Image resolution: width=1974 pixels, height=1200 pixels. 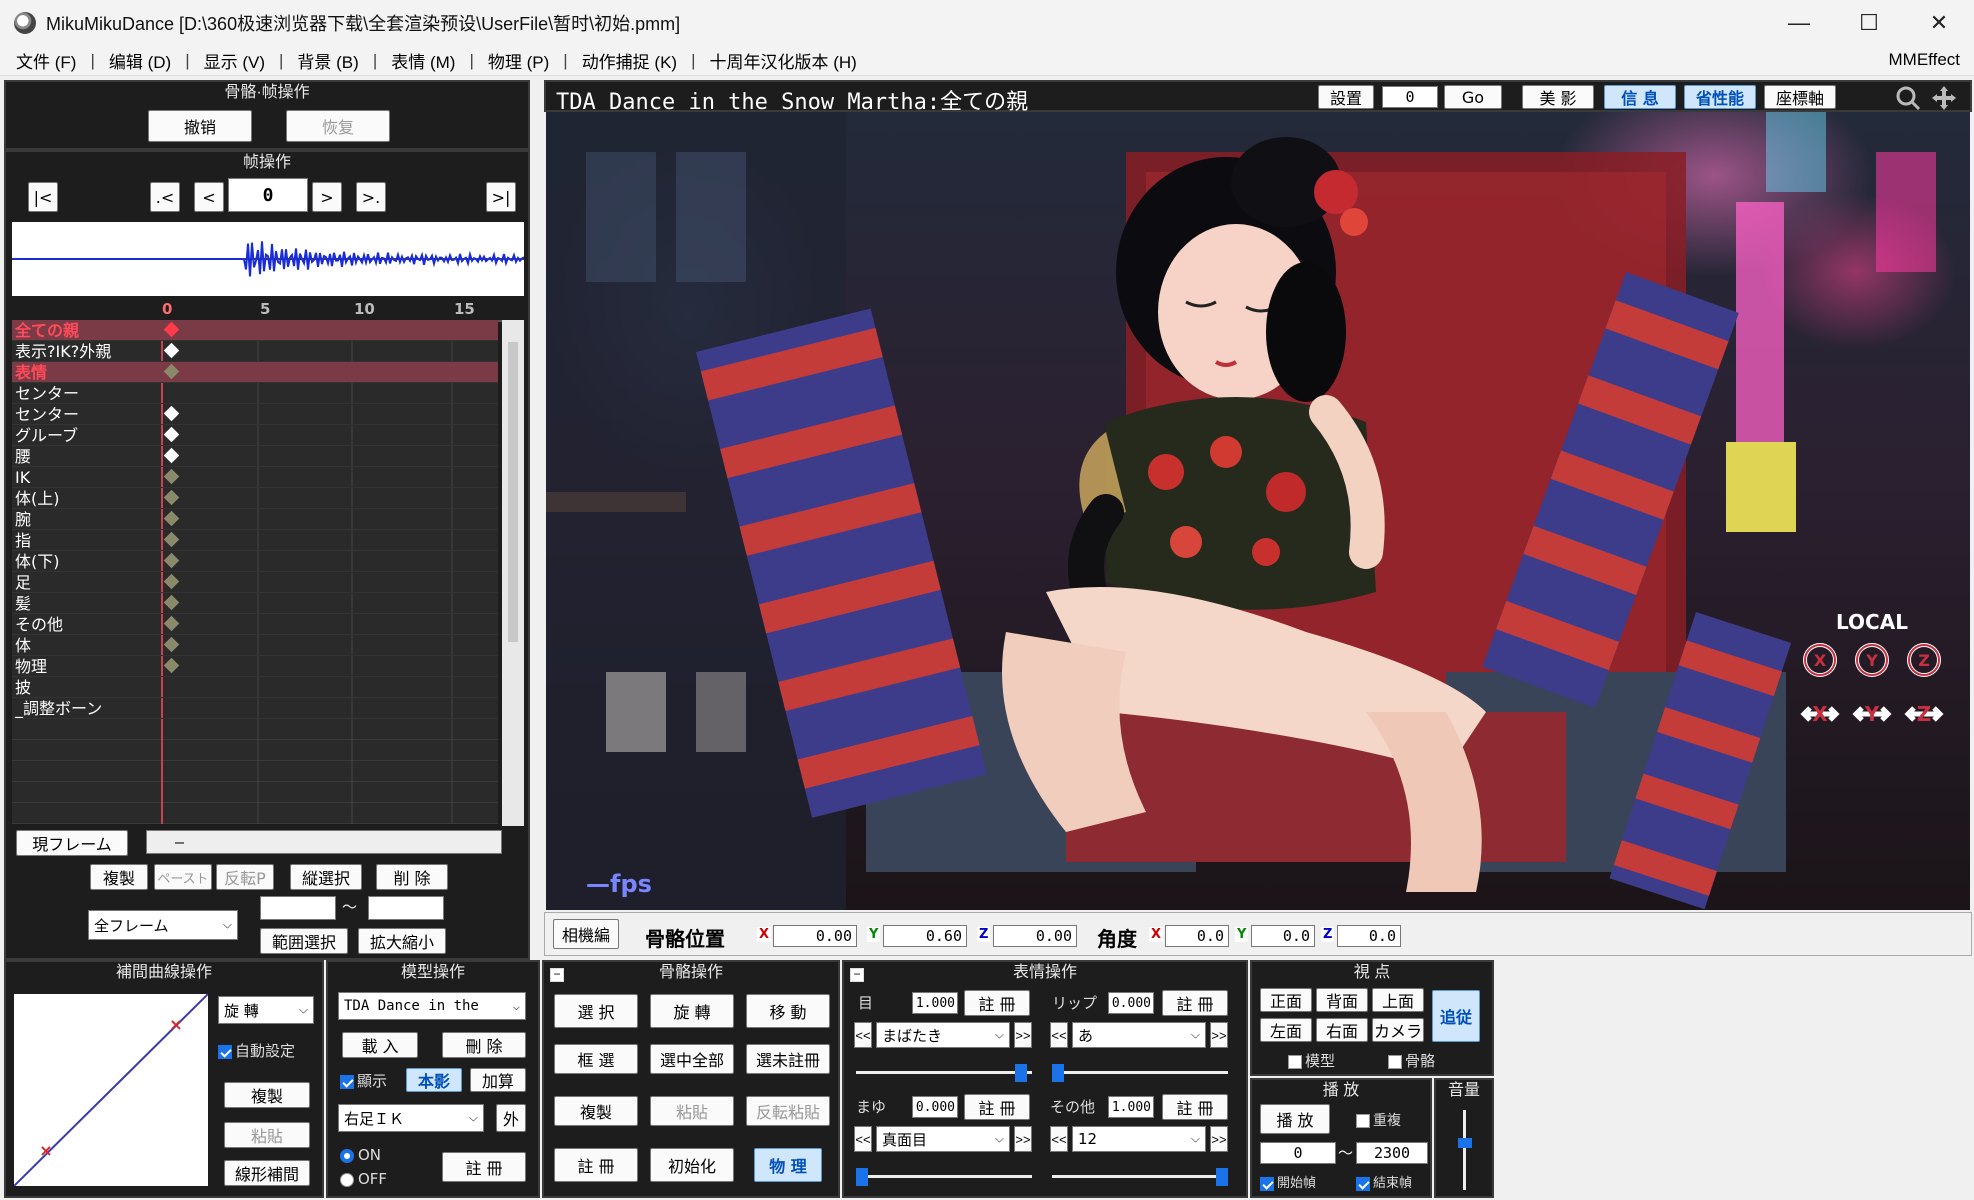 What do you see at coordinates (338, 126) in the screenshot?
I see `redo-button: 恢复` at bounding box center [338, 126].